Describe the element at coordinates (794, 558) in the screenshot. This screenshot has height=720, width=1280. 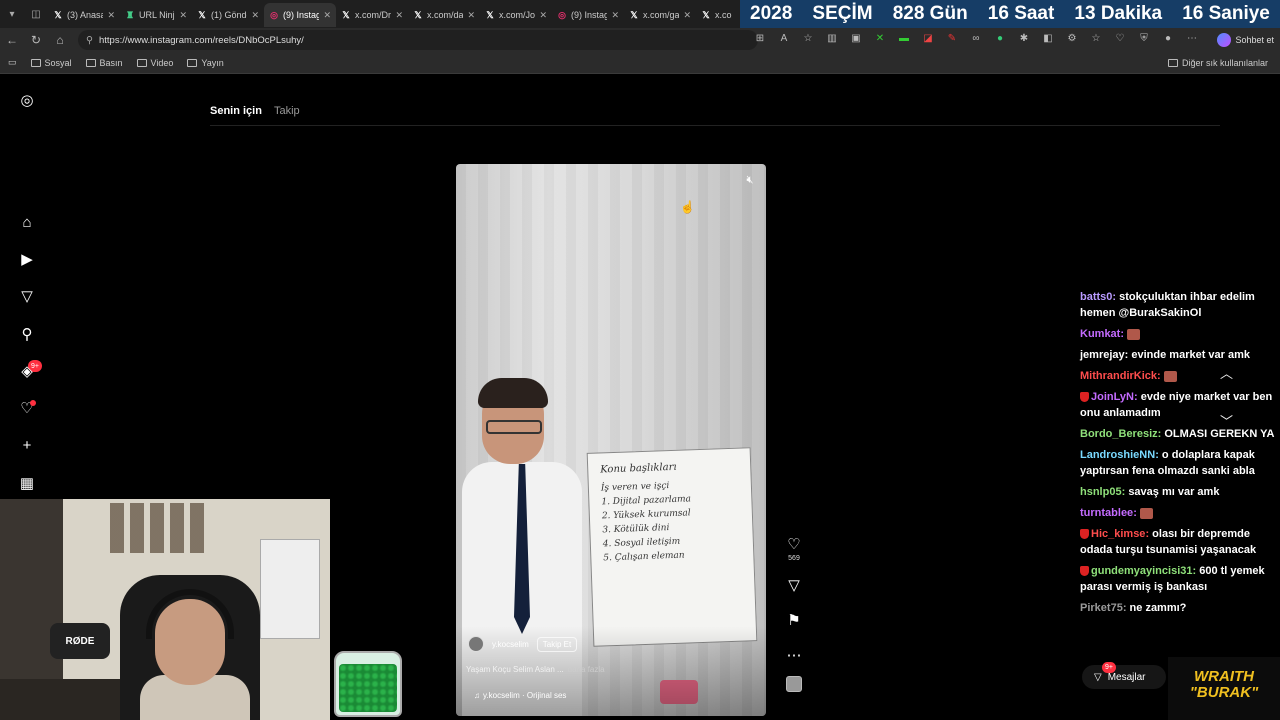
I see `like-count: 569` at that location.